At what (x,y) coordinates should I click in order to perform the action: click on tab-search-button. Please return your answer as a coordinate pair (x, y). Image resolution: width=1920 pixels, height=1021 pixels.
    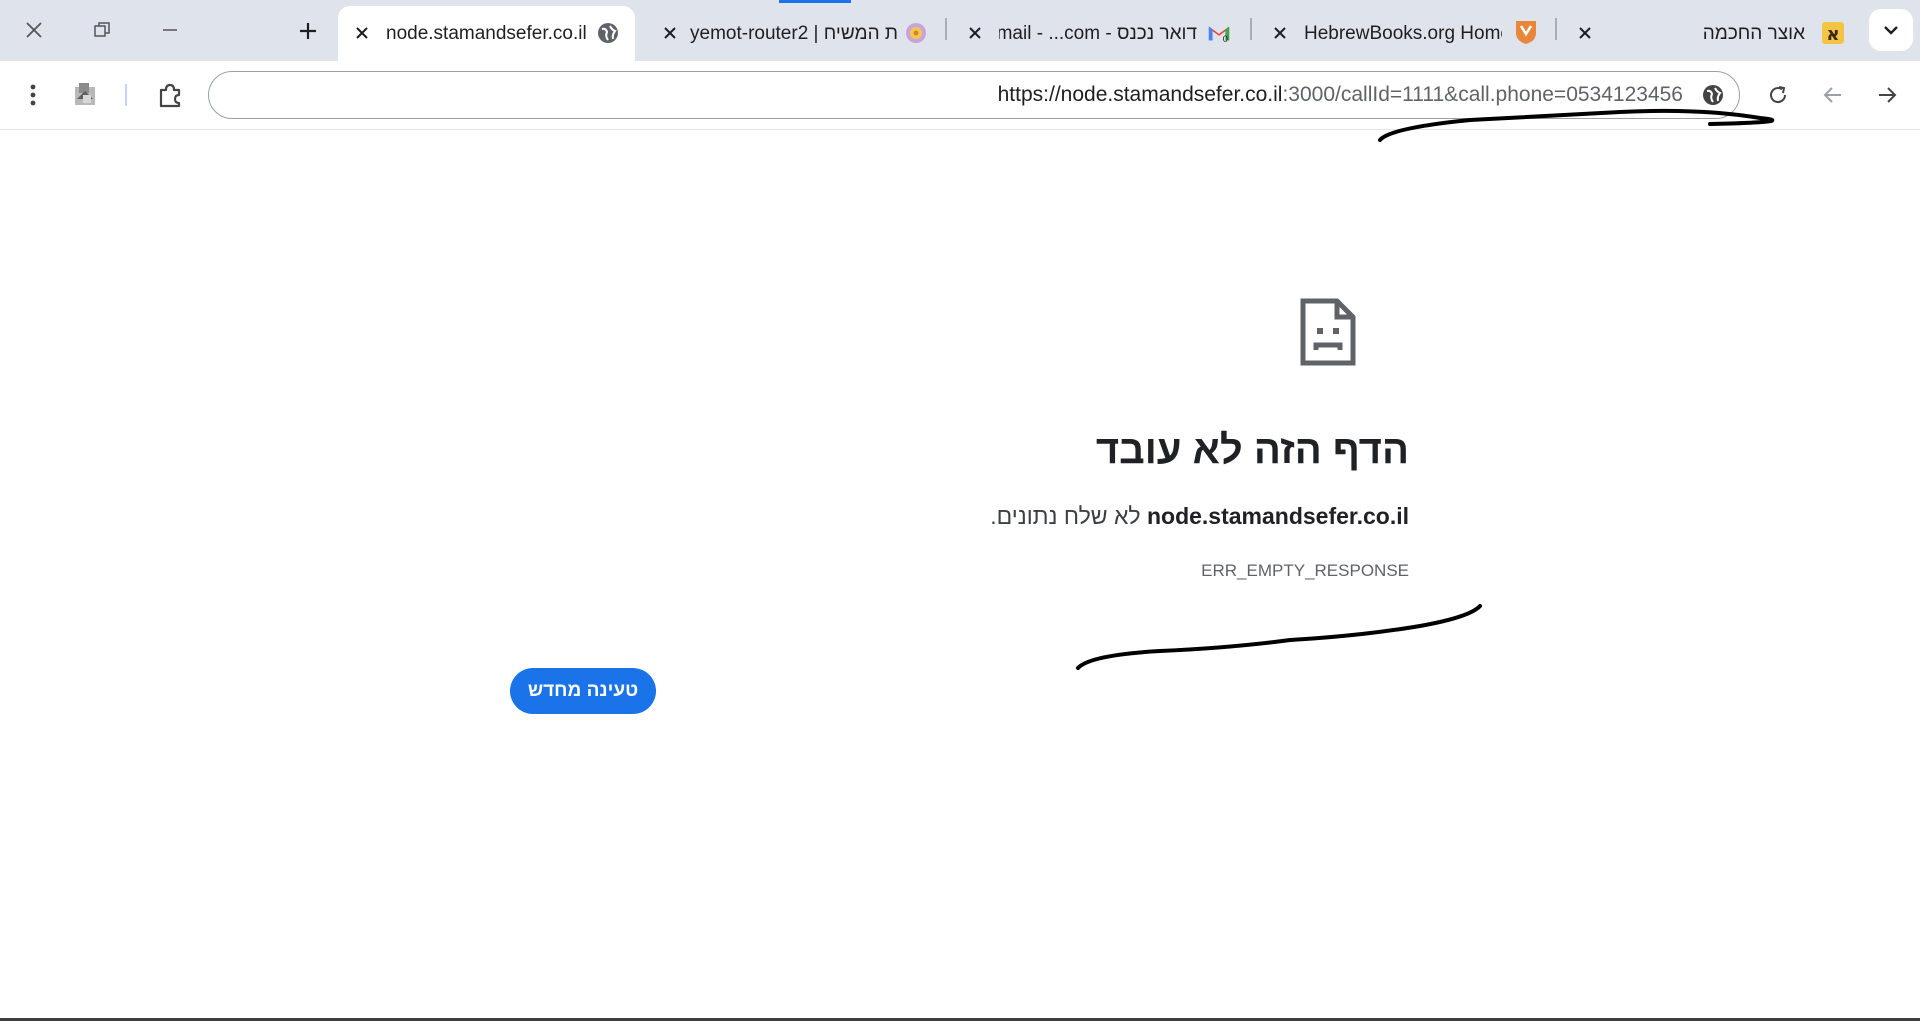
    Looking at the image, I should click on (1891, 30).